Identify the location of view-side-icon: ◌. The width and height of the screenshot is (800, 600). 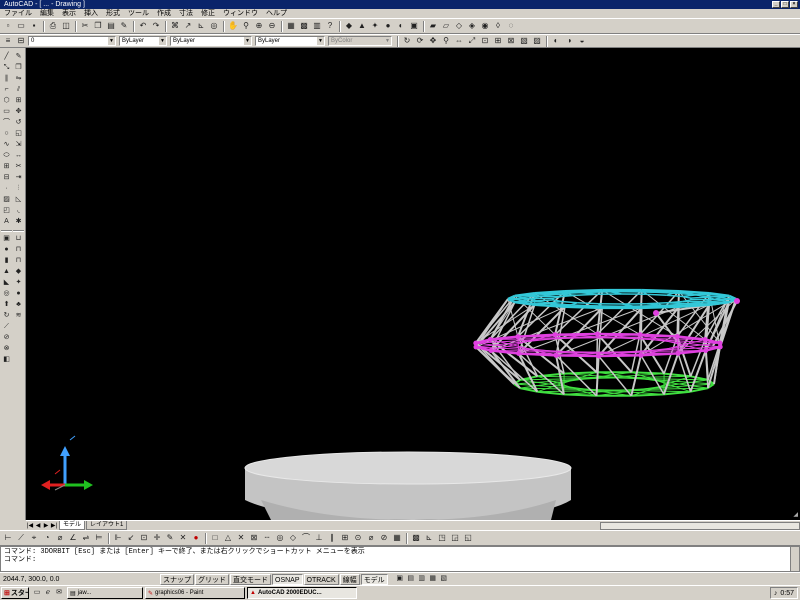
(511, 26).